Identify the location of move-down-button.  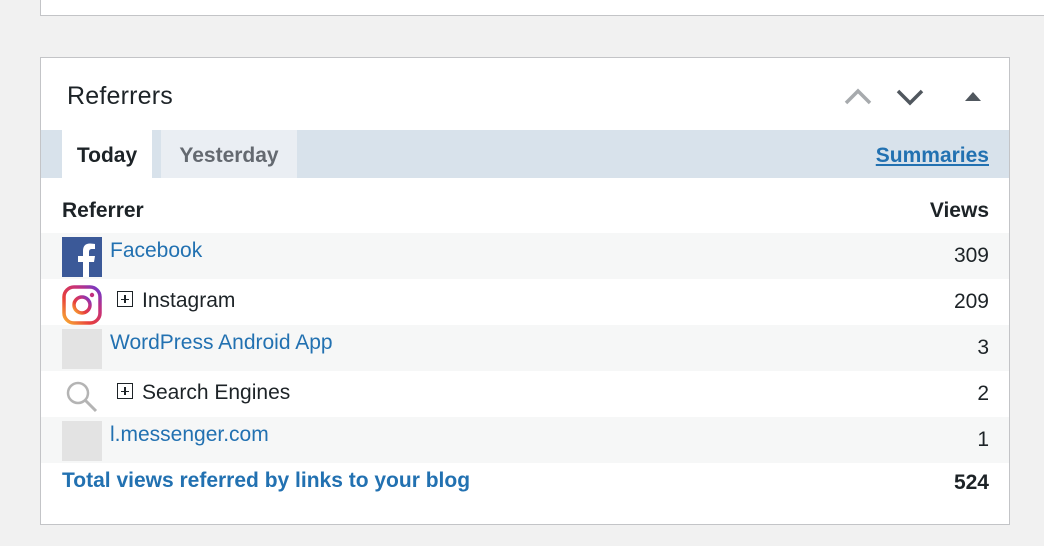
(910, 97).